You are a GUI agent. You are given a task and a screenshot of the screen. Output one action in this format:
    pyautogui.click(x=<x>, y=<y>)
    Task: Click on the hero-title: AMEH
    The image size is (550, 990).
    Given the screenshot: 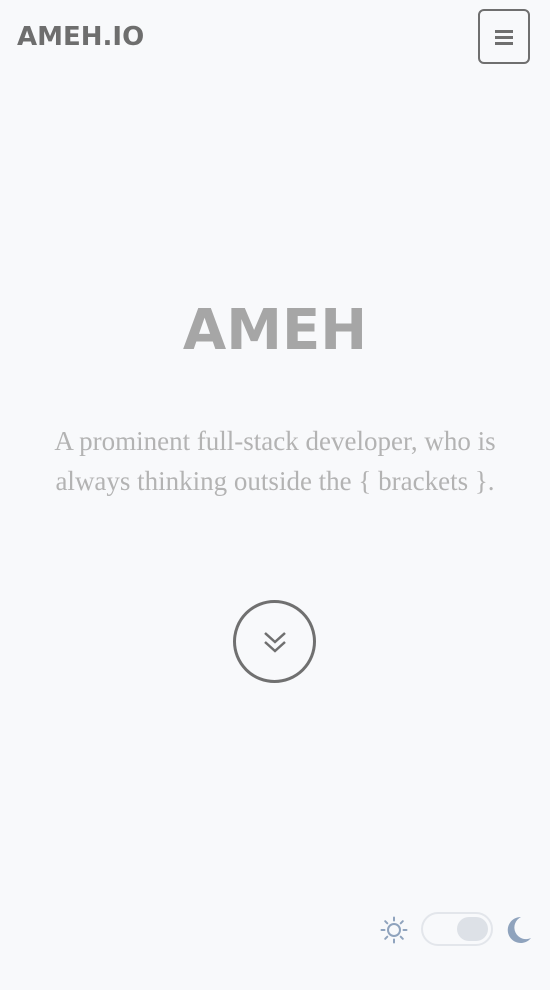 What is the action you would take?
    pyautogui.click(x=275, y=330)
    